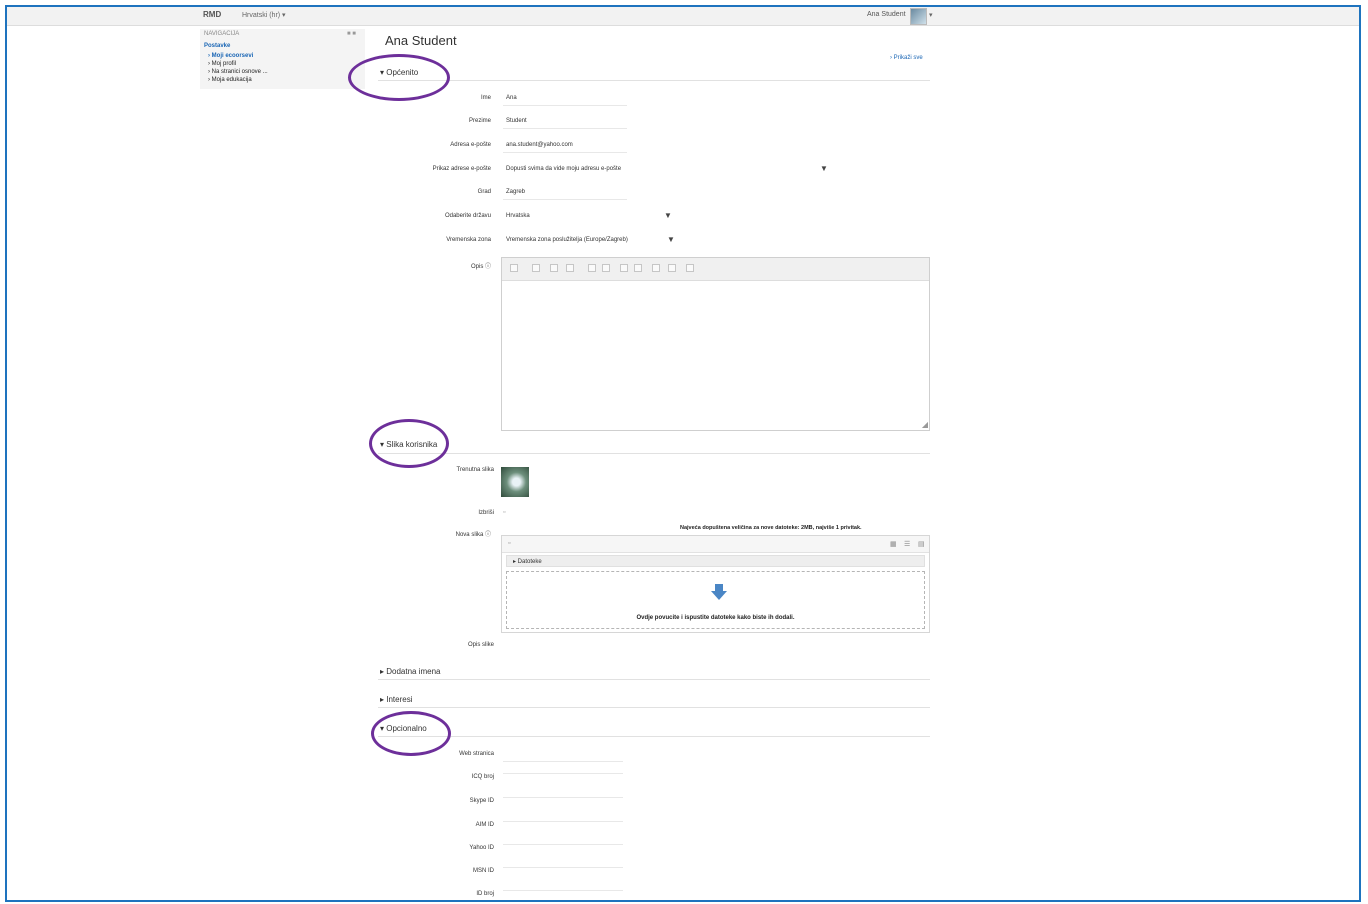 The image size is (1368, 904). What do you see at coordinates (351, 34) in the screenshot?
I see `block-actions-icon: ■ ■` at bounding box center [351, 34].